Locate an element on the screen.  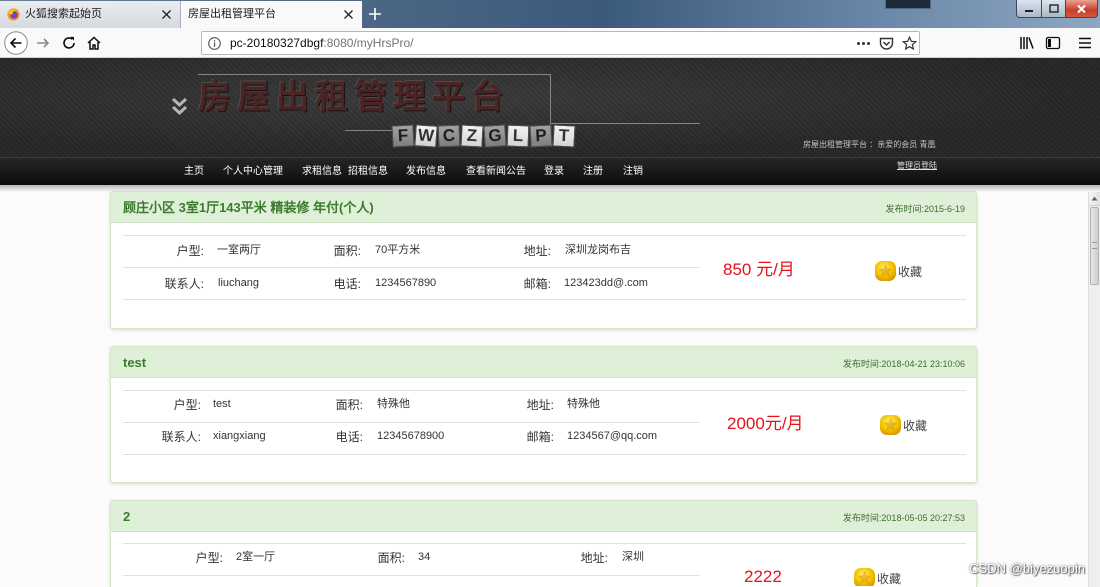
scroll-grip is located at coordinates (1094, 245).